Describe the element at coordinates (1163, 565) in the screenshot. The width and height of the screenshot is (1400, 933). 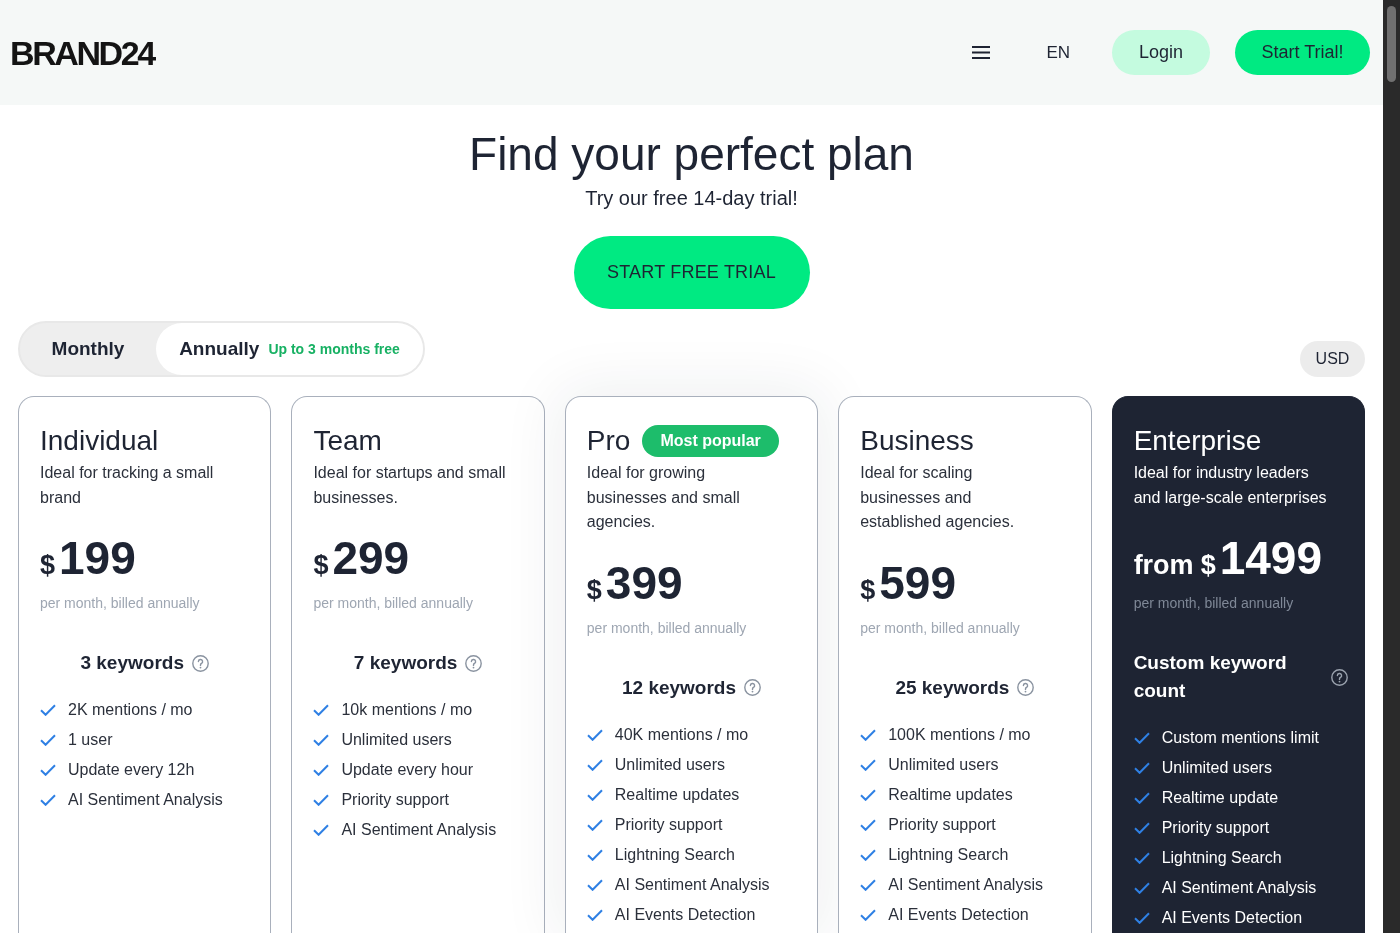
I see `price-prefix: from` at that location.